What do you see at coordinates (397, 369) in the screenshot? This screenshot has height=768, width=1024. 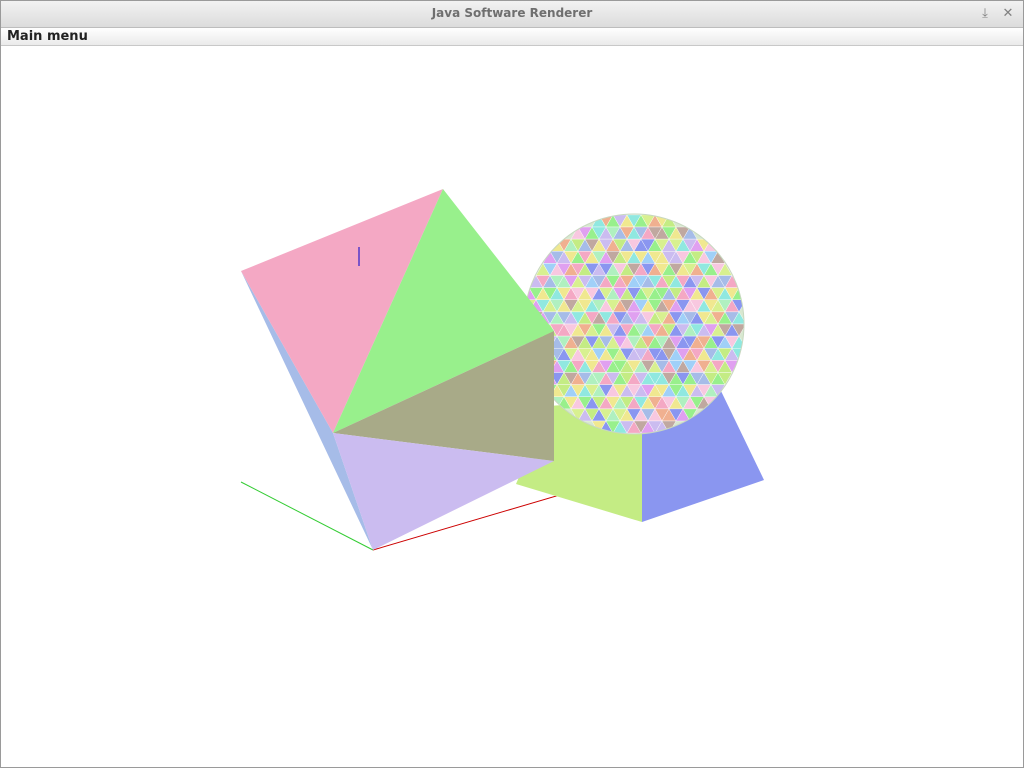 I see `octahedron` at bounding box center [397, 369].